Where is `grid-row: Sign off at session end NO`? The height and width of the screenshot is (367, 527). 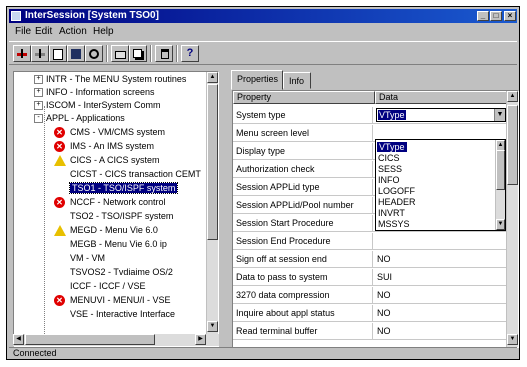 grid-row: Sign off at session end NO is located at coordinates (370, 259).